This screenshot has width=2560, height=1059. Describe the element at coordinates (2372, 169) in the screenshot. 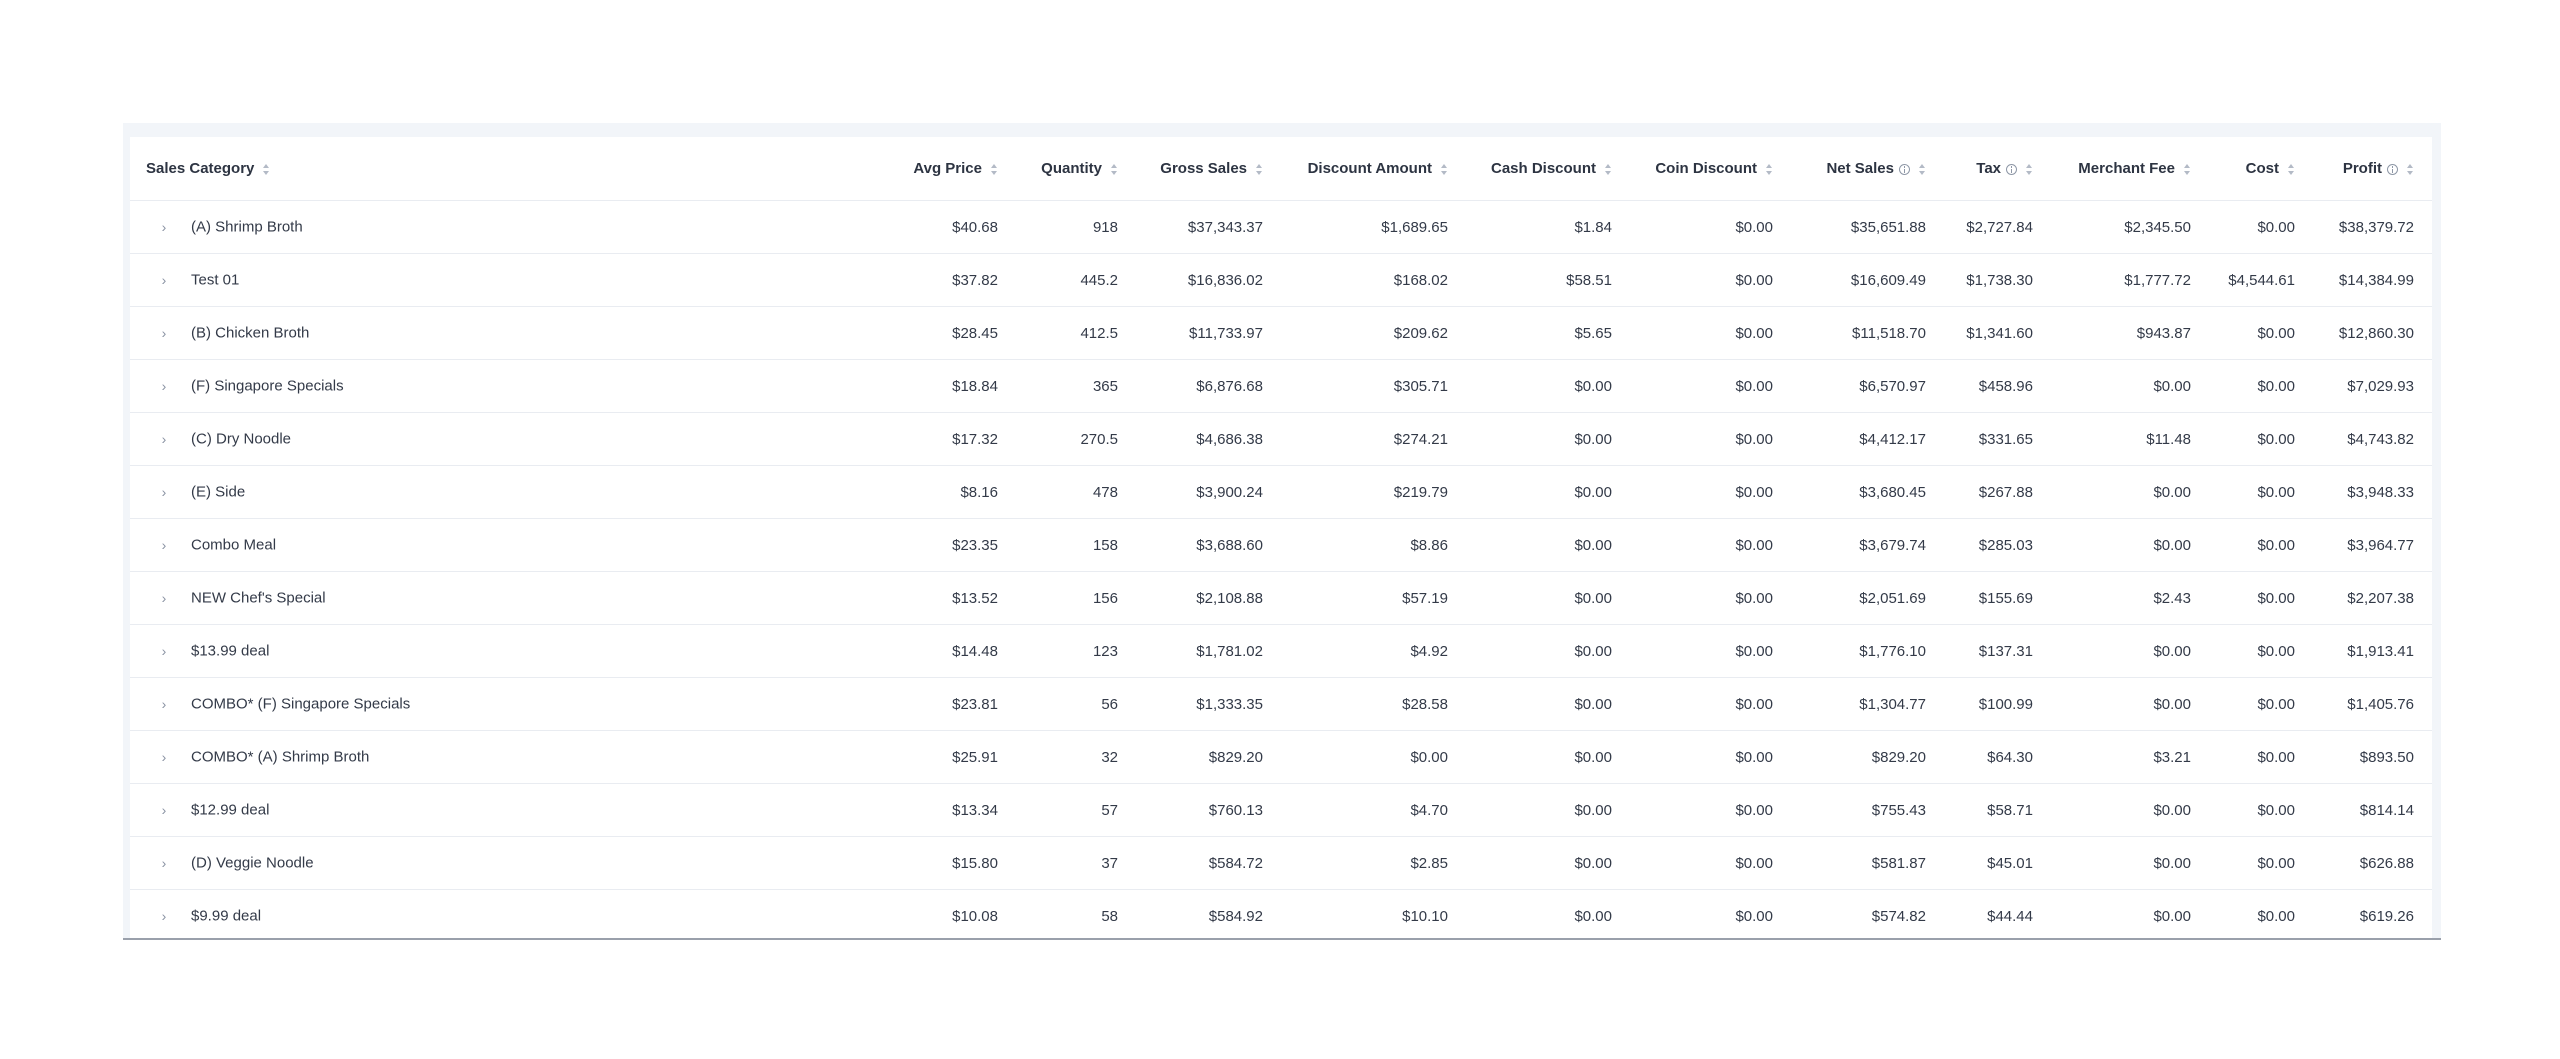

I see `column-header-profit: Profit` at that location.